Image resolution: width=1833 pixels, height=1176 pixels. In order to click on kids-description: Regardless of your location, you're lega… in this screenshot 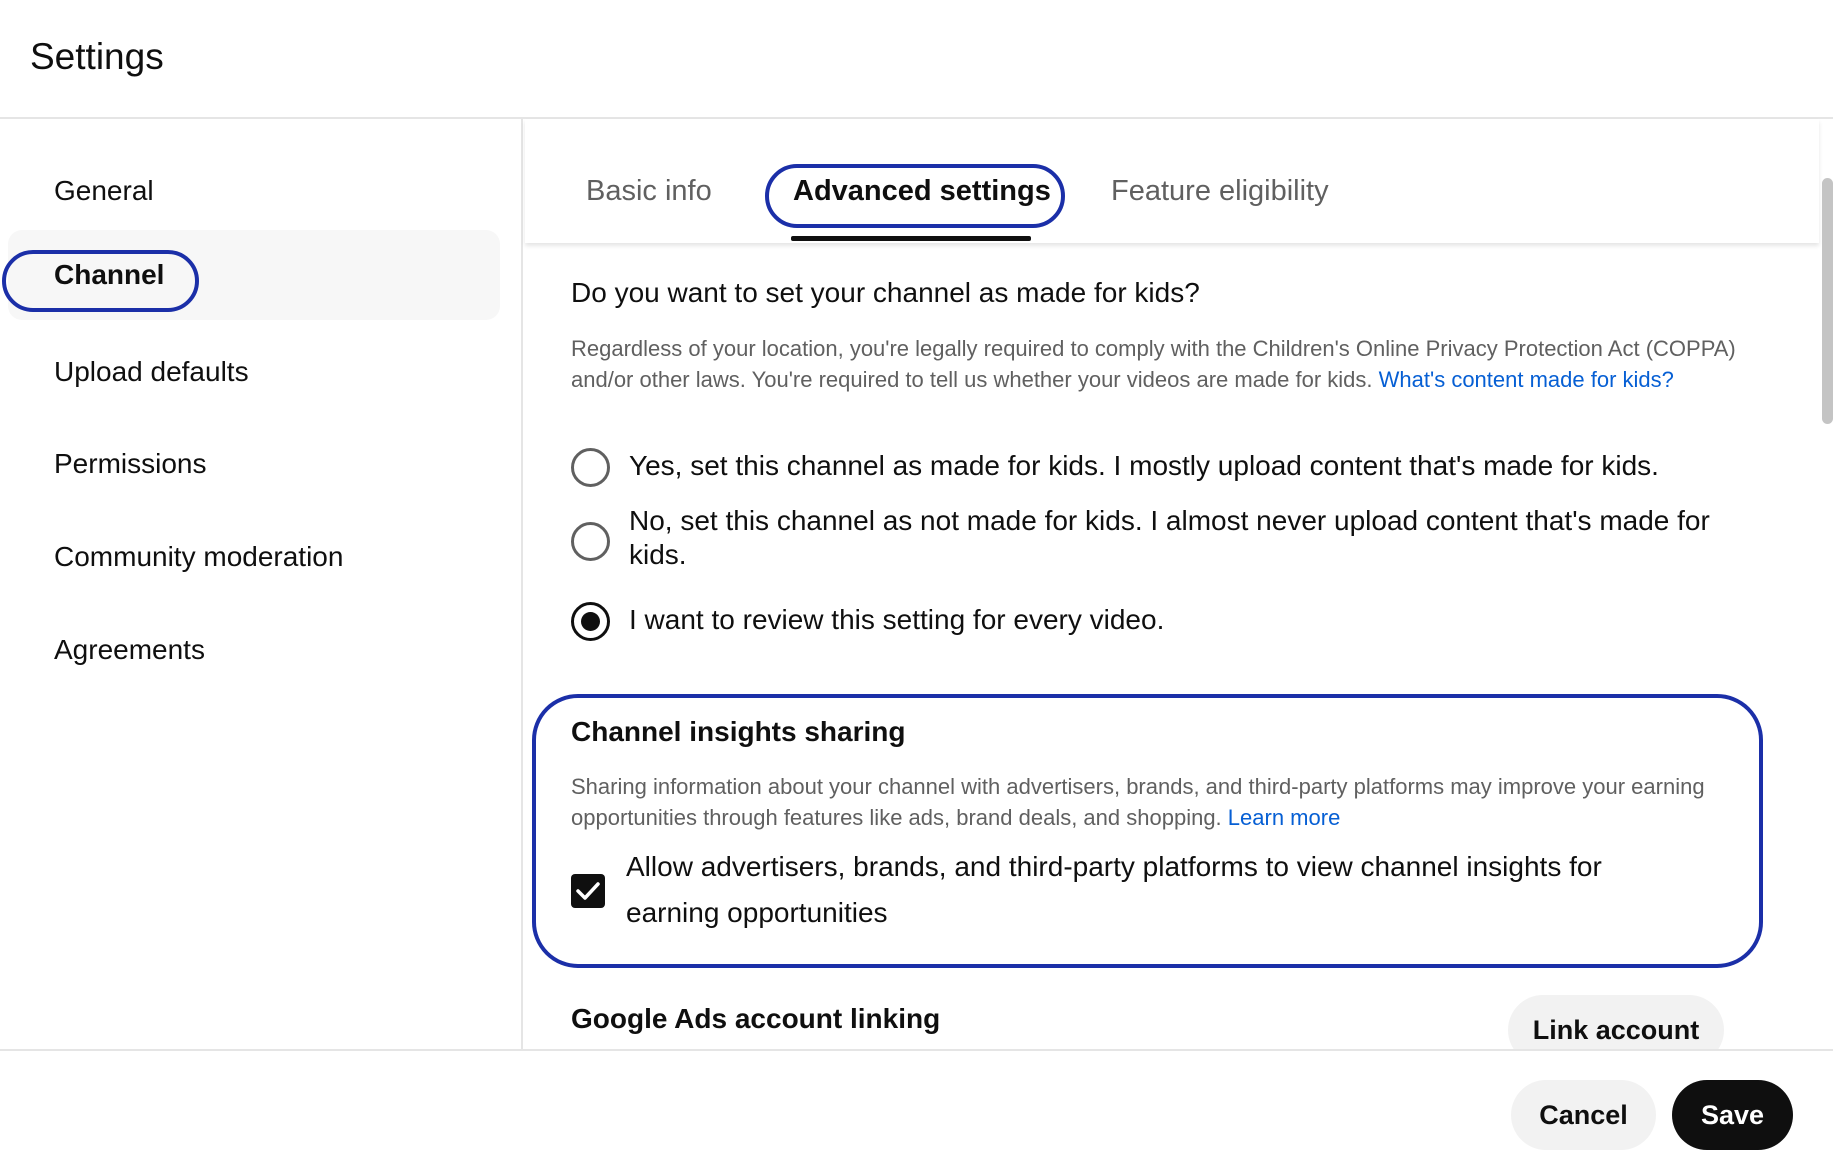, I will do `click(1156, 364)`.